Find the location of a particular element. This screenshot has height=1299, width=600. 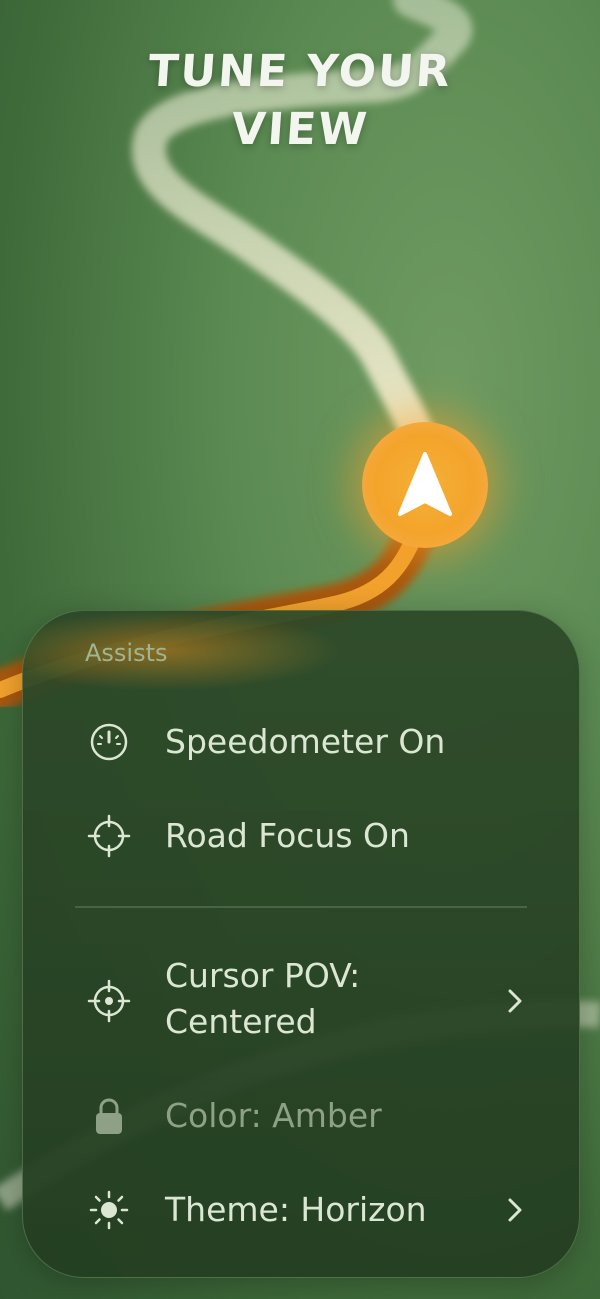

headline: TUNE YOUR VIEW is located at coordinates (300, 101).